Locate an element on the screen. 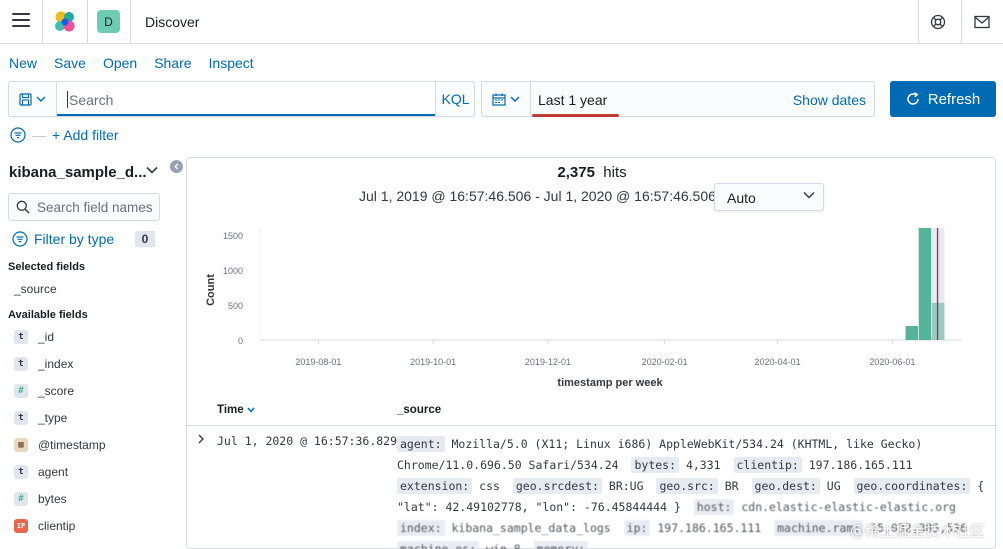 This screenshot has width=1003, height=549. filter-icon is located at coordinates (20, 239).